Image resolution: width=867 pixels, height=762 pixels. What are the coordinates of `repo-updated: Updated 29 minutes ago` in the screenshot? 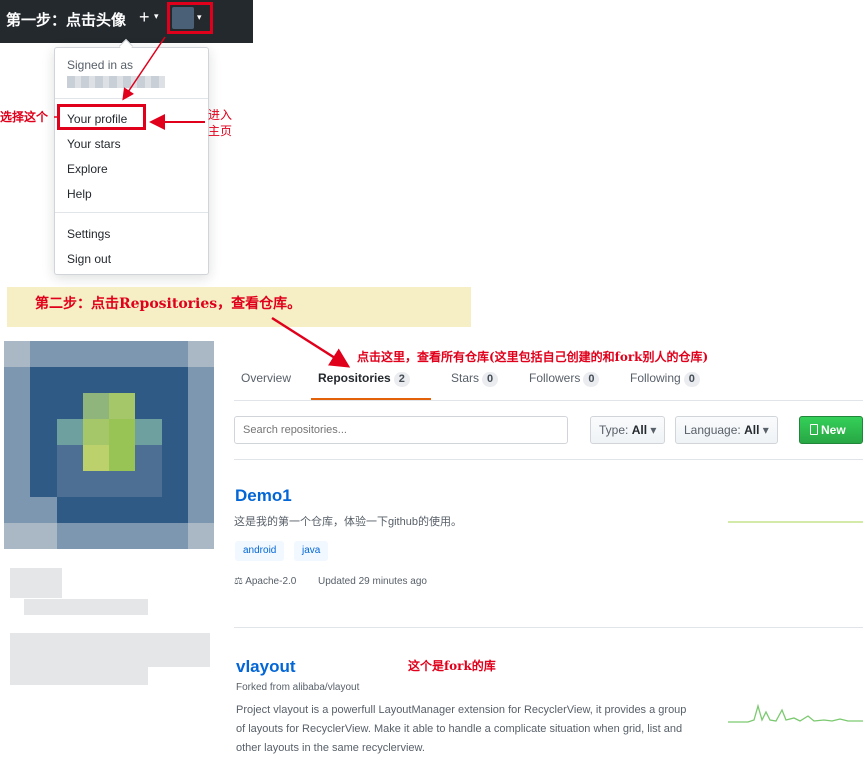 It's located at (372, 581).